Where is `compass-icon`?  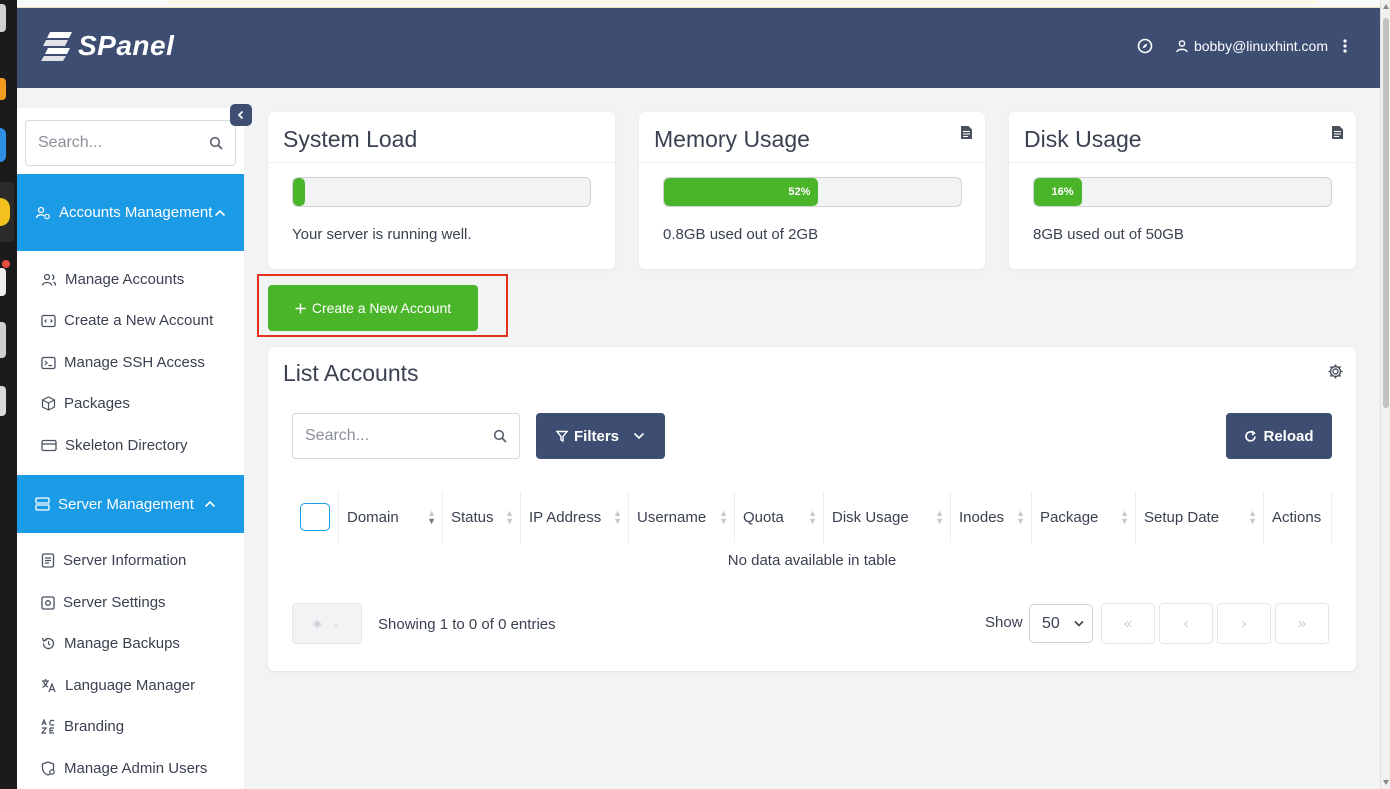 compass-icon is located at coordinates (1145, 46).